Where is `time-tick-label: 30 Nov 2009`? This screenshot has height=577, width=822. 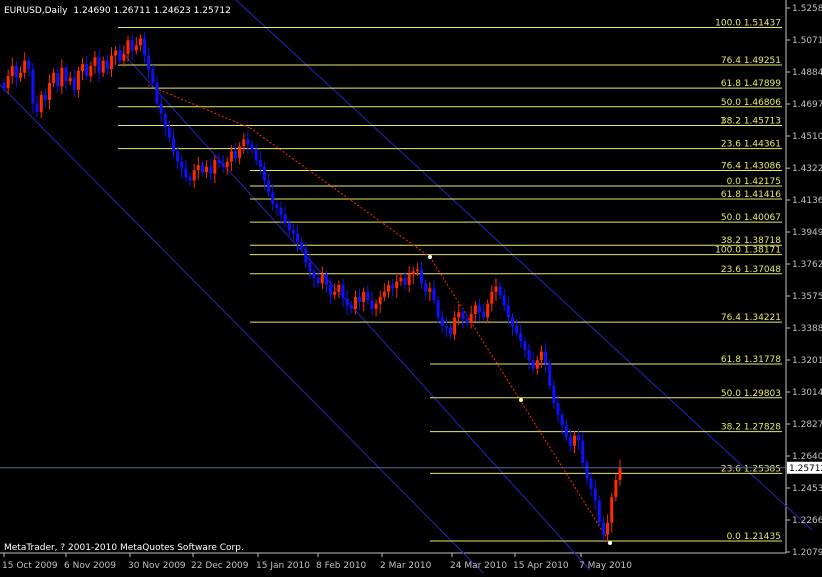 time-tick-label: 30 Nov 2009 is located at coordinates (157, 566).